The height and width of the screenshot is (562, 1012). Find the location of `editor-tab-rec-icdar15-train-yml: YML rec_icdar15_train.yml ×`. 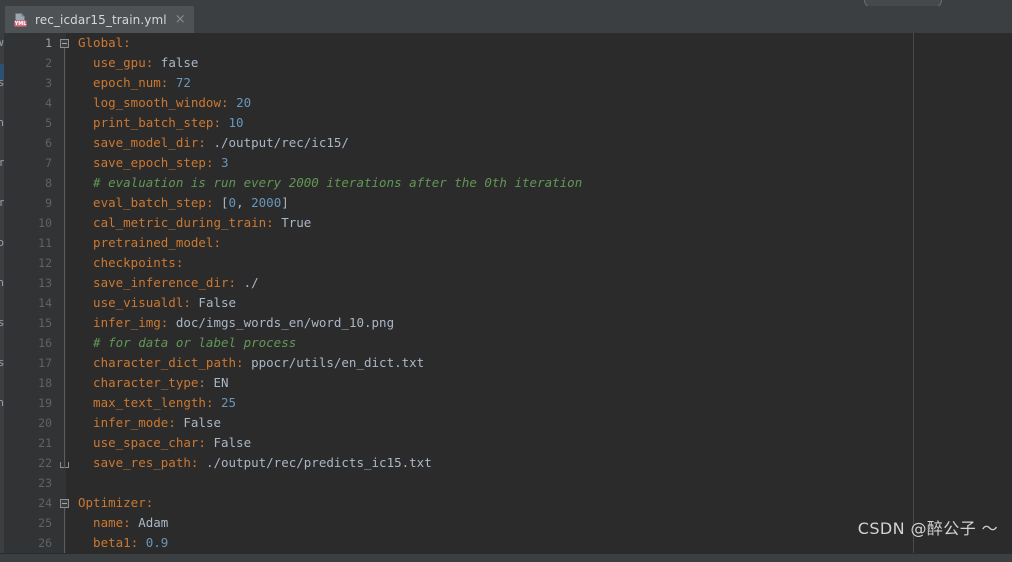

editor-tab-rec-icdar15-train-yml: YML rec_icdar15_train.yml × is located at coordinates (99, 19).